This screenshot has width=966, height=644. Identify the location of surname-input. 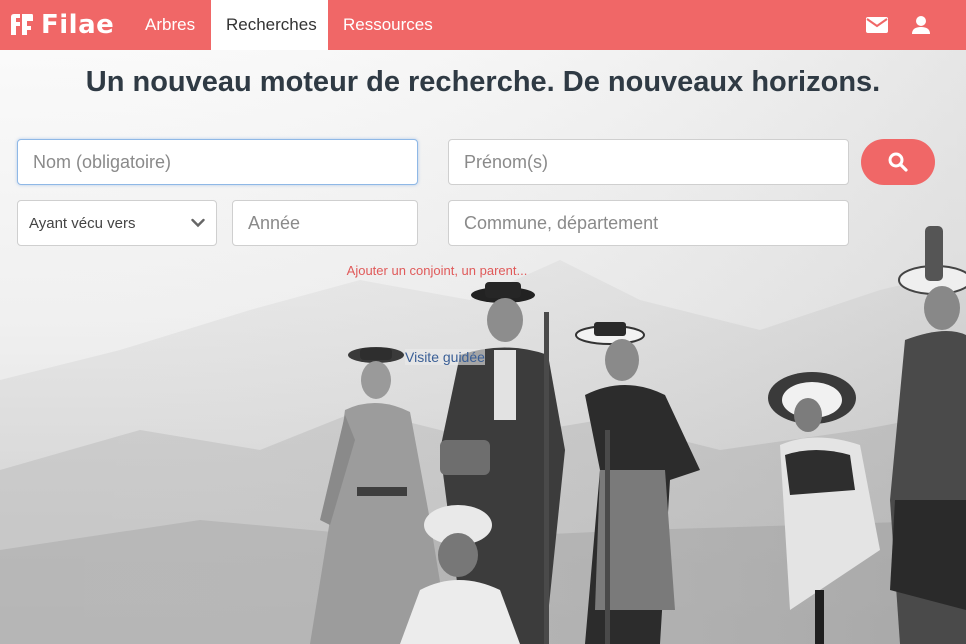
(217, 162).